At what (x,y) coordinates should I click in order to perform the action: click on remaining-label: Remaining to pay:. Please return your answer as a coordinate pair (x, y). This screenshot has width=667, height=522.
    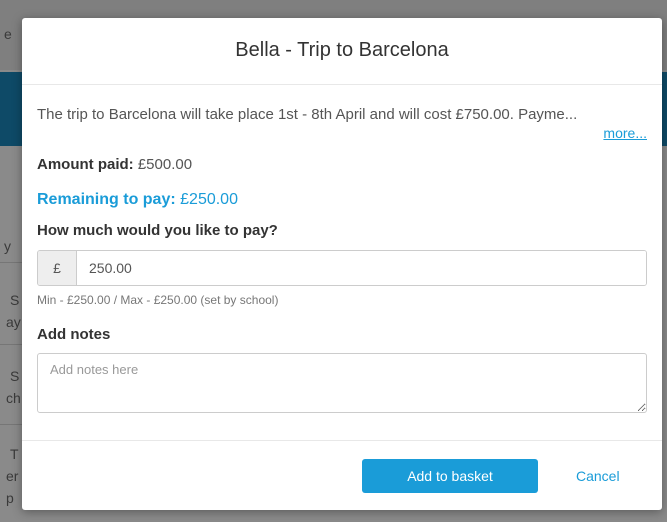
    Looking at the image, I should click on (106, 199).